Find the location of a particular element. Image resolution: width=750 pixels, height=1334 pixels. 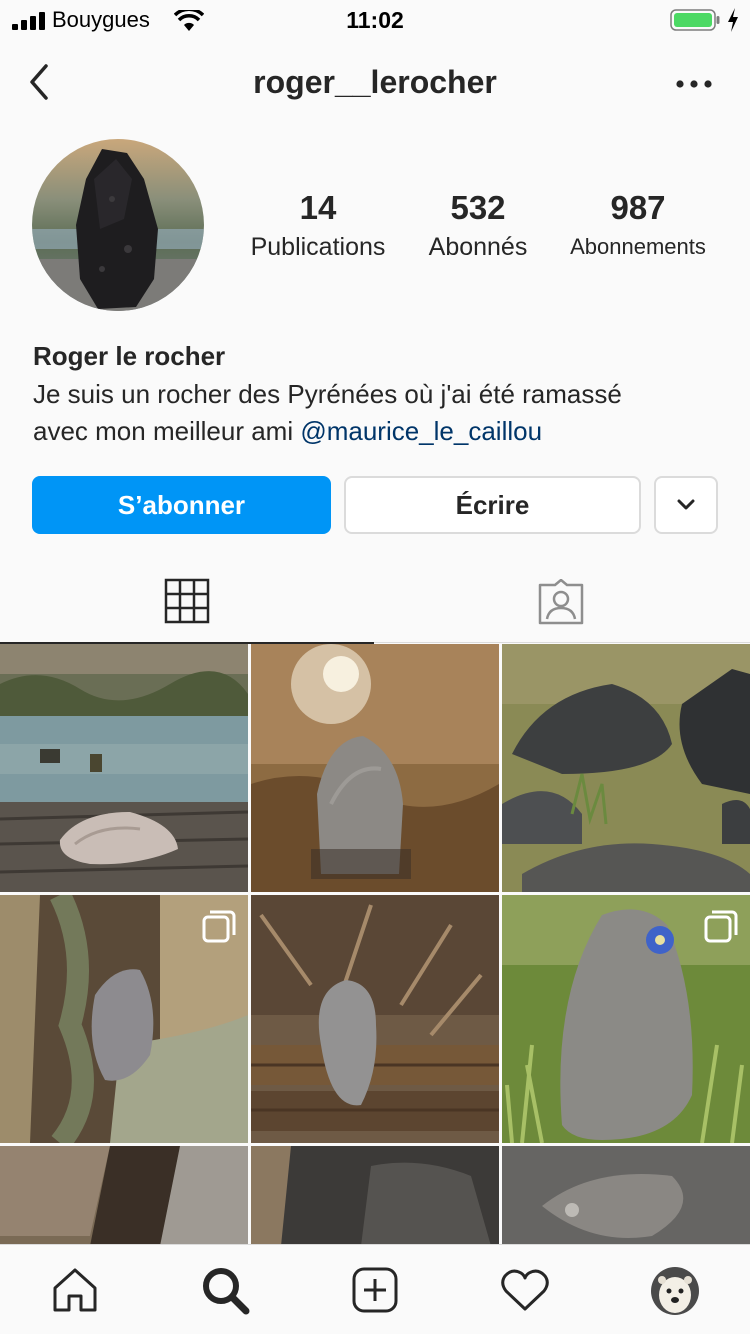

profile-tabs is located at coordinates (375, 602).